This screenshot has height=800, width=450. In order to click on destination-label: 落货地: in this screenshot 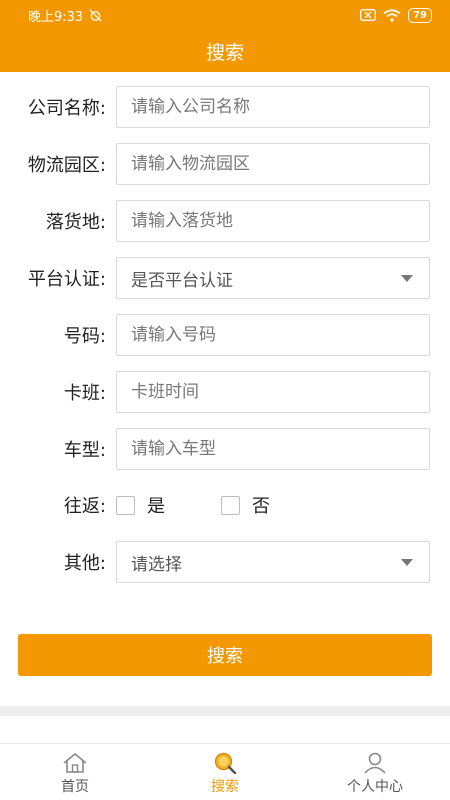, I will do `click(75, 222)`.